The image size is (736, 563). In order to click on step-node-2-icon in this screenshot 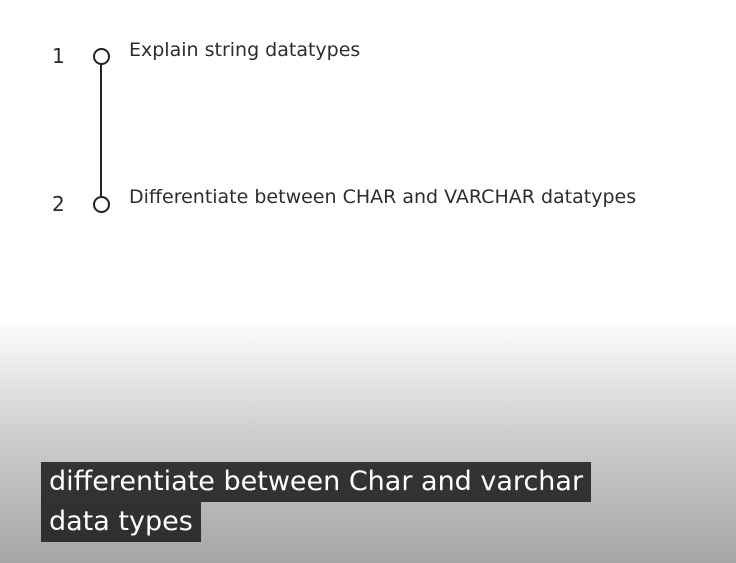, I will do `click(101, 204)`.